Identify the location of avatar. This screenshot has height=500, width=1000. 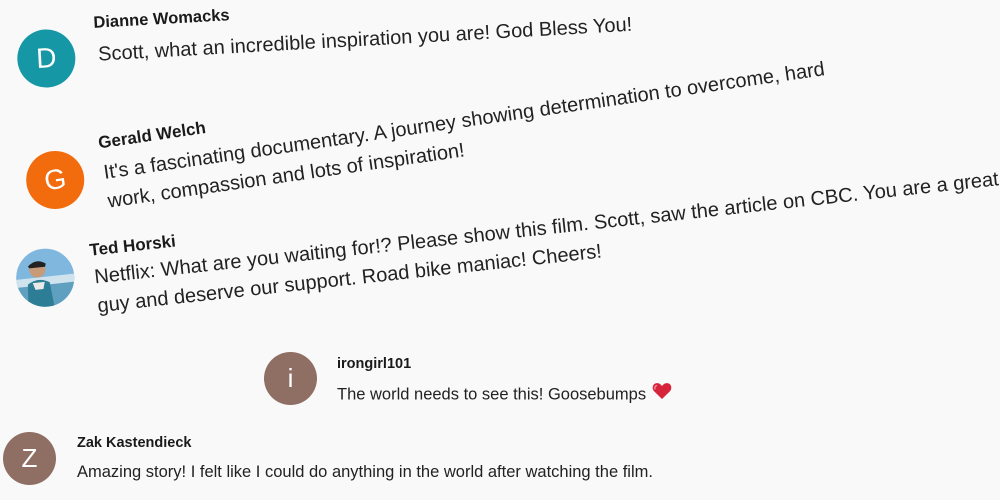
(45, 277).